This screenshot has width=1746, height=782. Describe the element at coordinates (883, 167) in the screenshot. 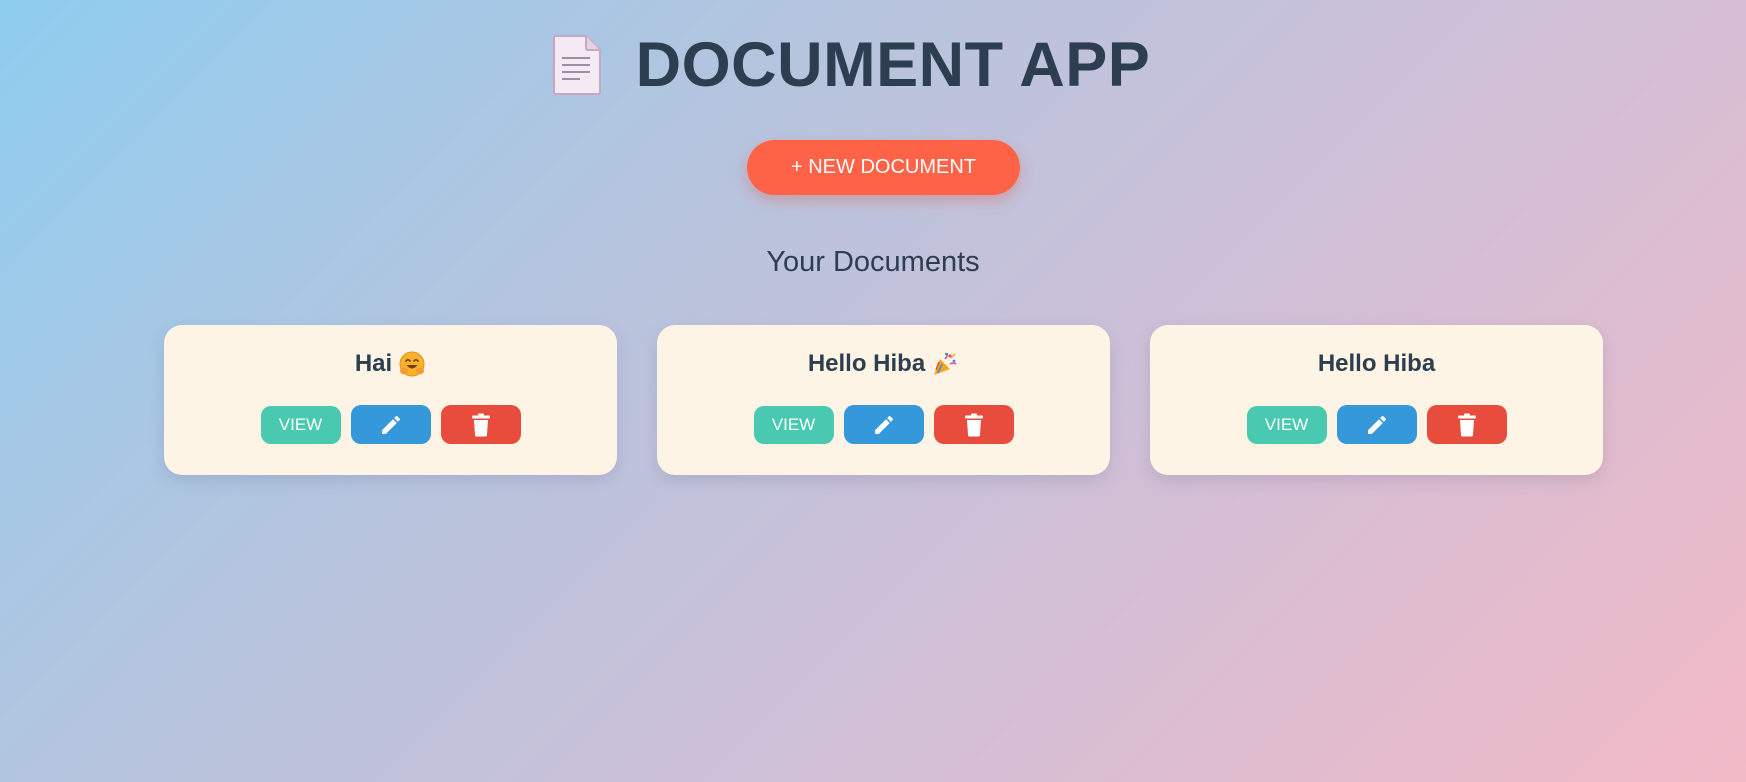

I see `new-document-button: + NEW DOCUMENT` at that location.